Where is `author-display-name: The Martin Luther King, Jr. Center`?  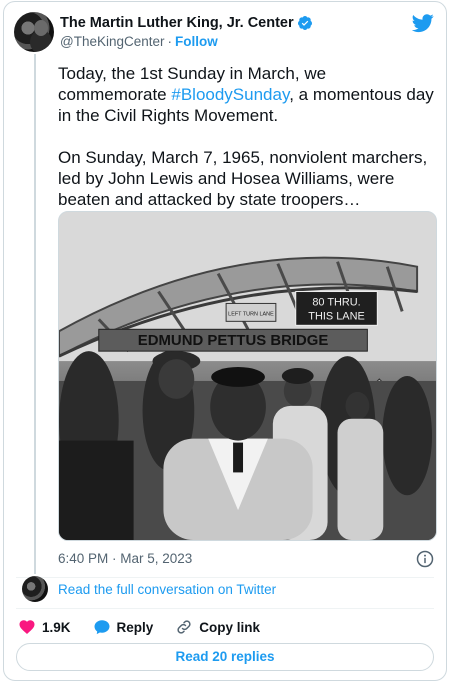
author-display-name: The Martin Luther King, Jr. Center is located at coordinates (177, 23).